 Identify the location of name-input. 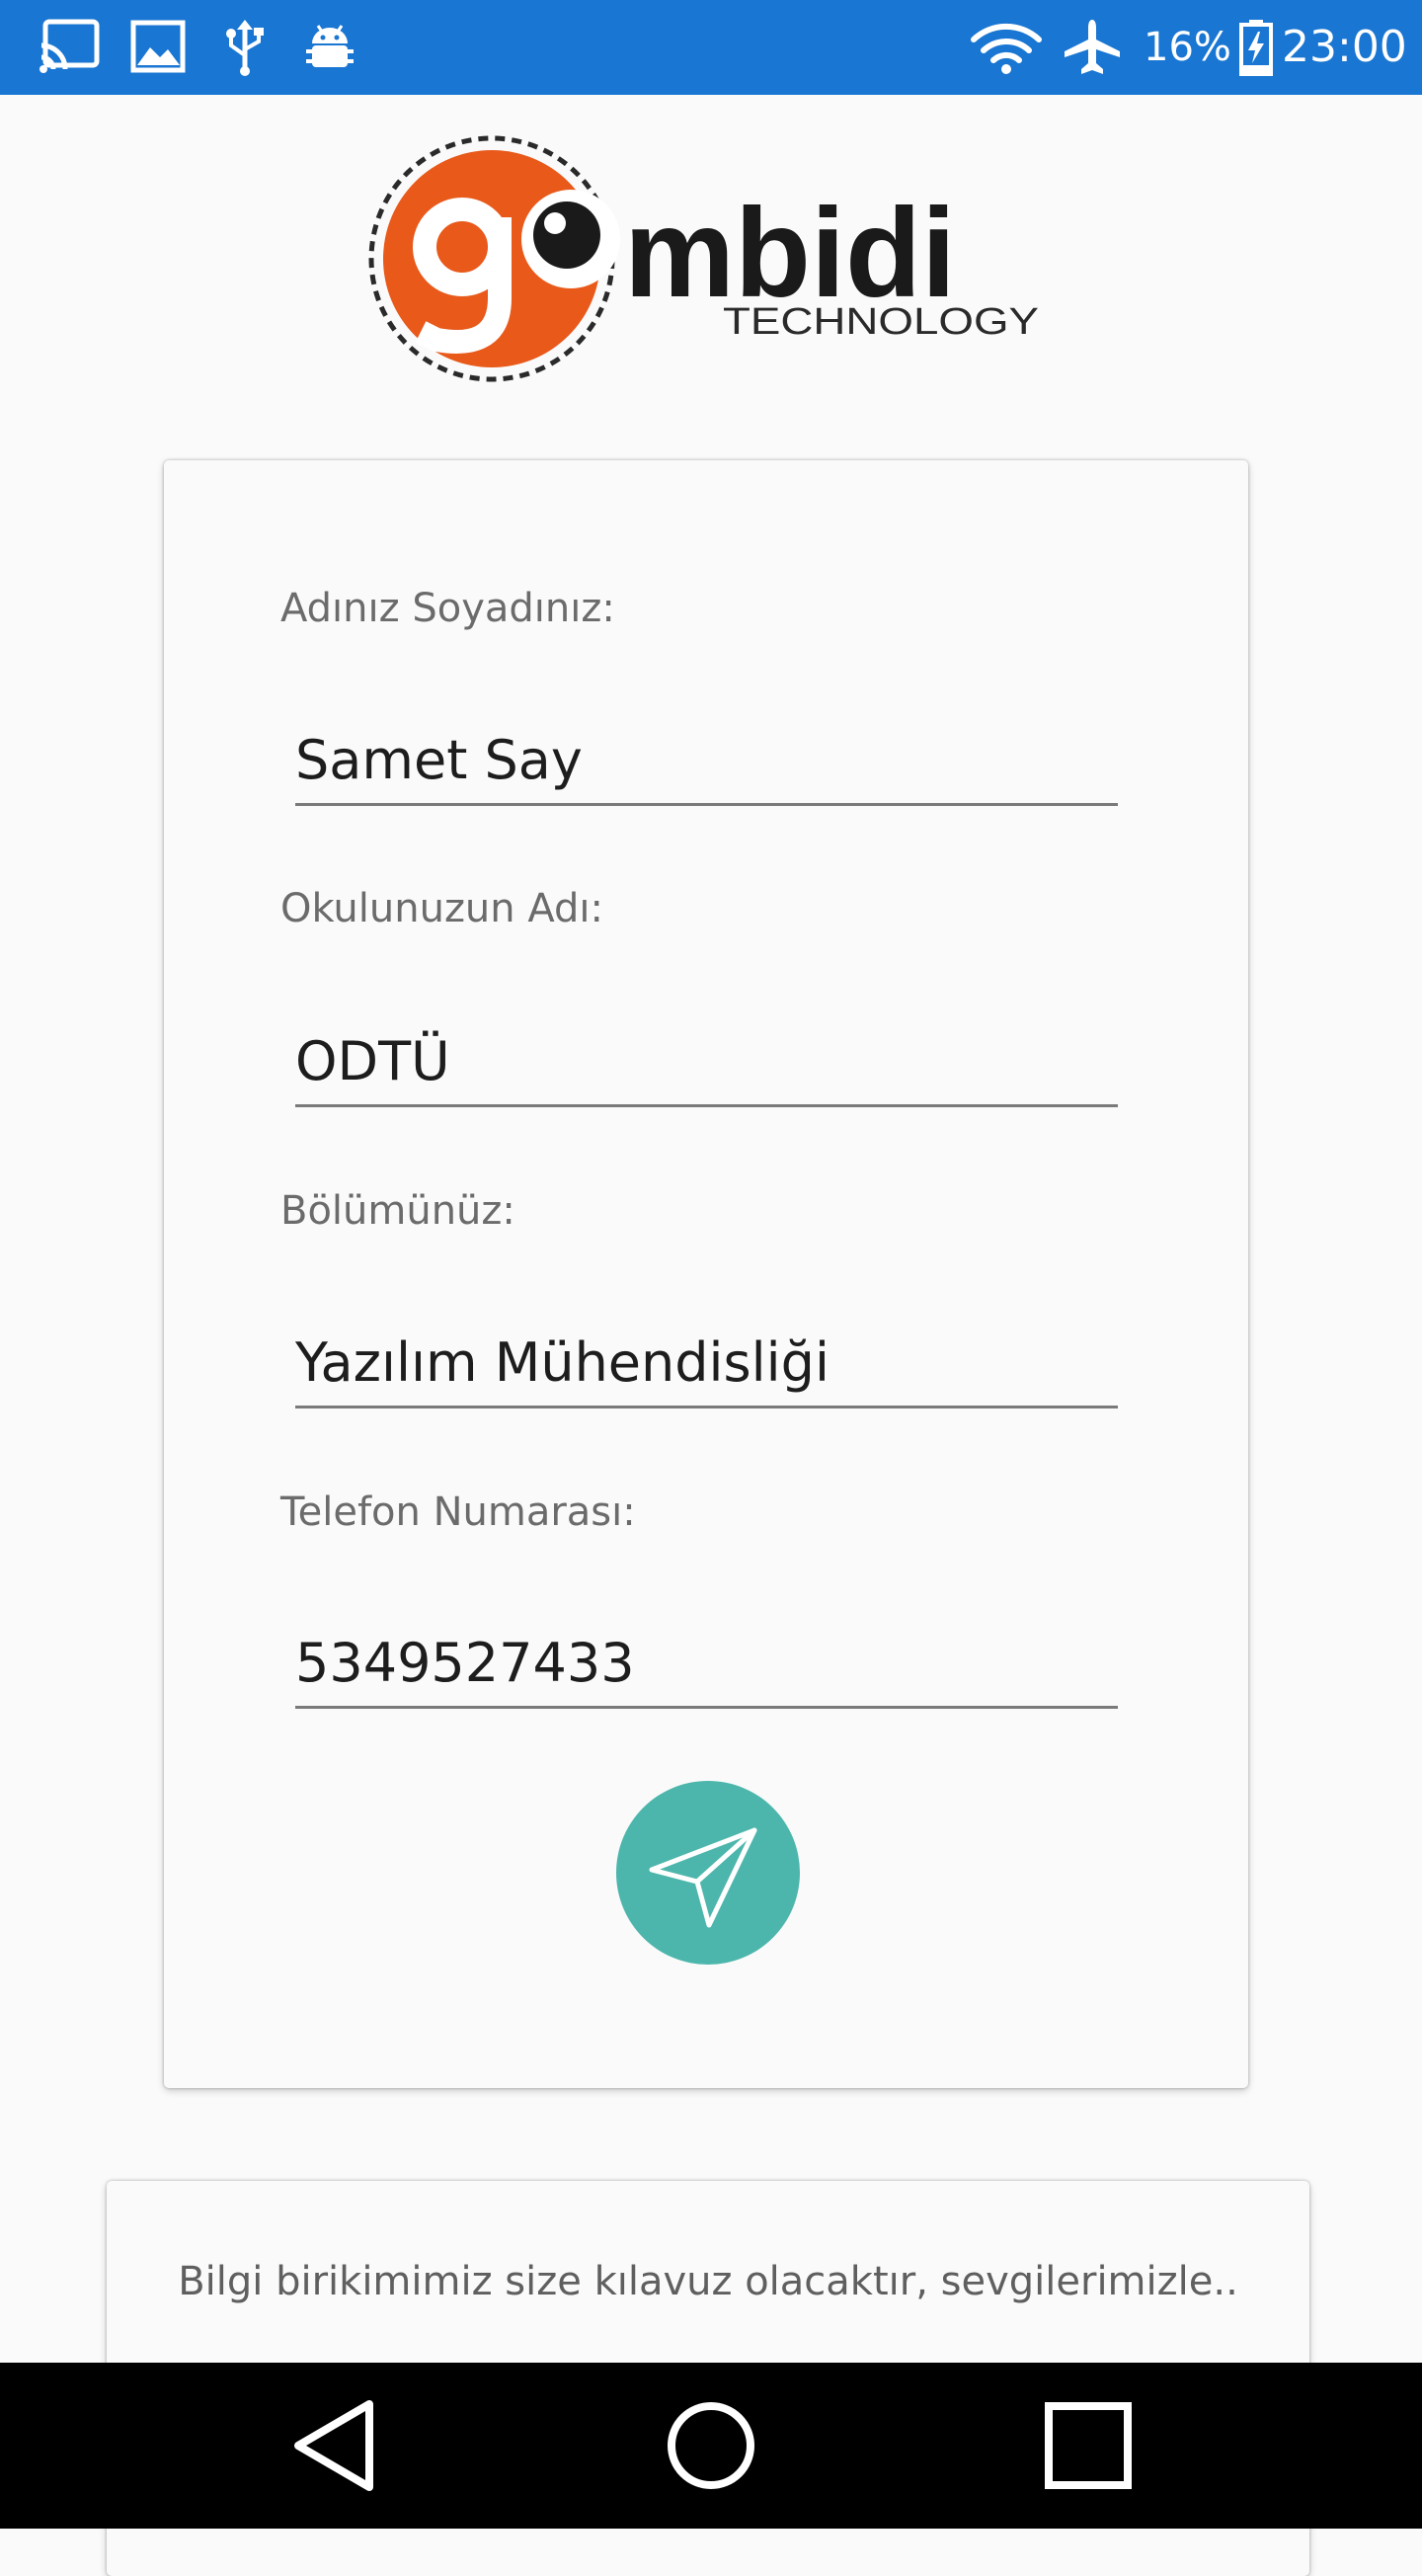
(707, 761).